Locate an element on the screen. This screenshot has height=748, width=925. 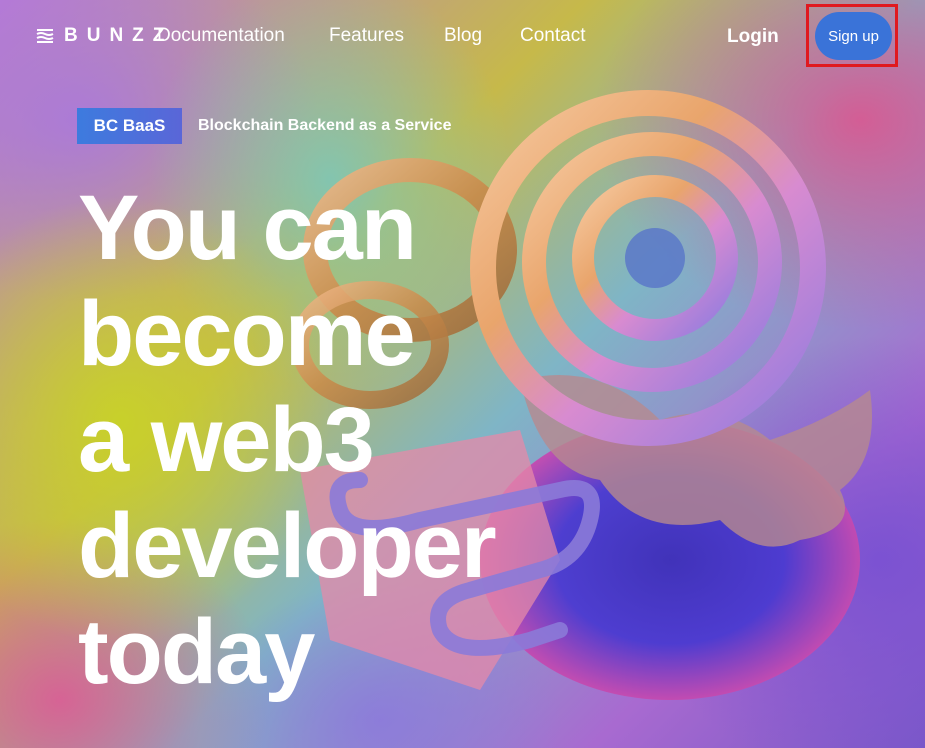
badge-caption: Blockchain Backend as a Service is located at coordinates (325, 125).